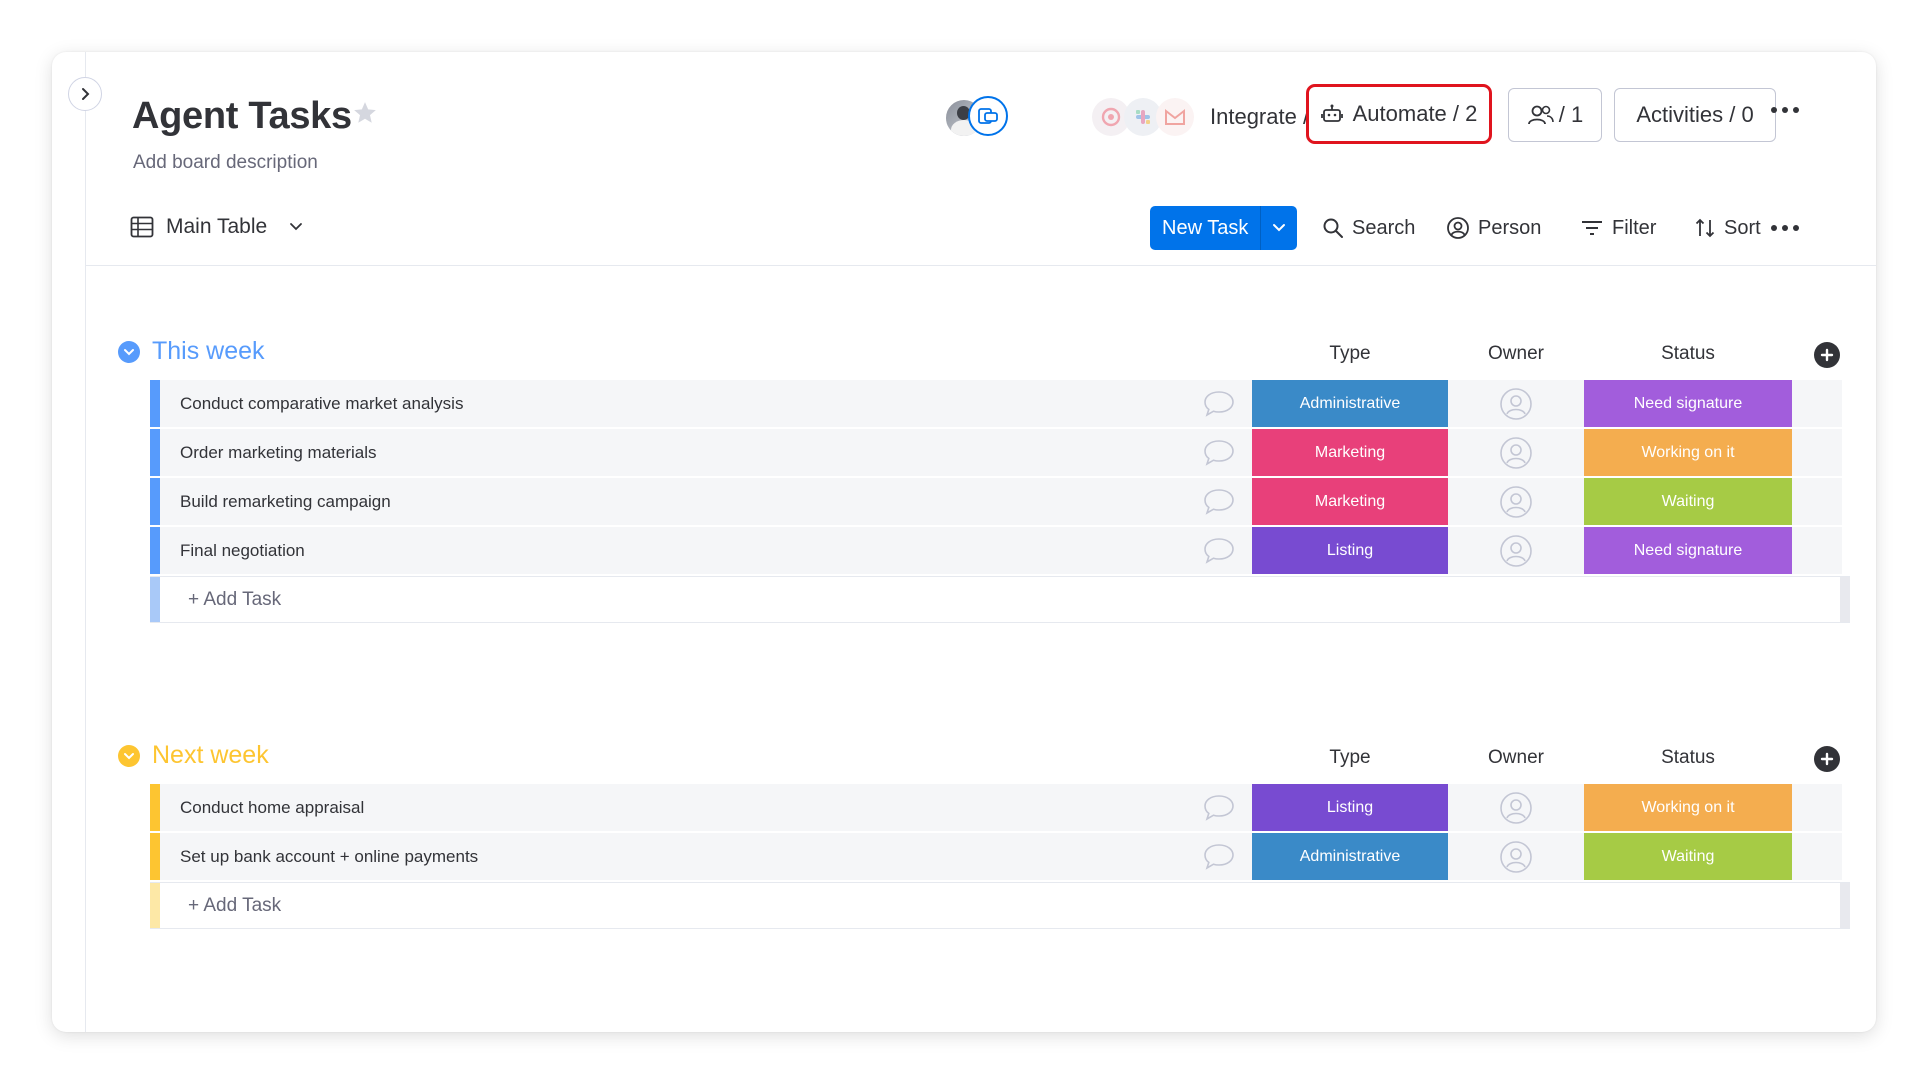 The width and height of the screenshot is (1920, 1080). What do you see at coordinates (85, 94) in the screenshot?
I see `expand-sidebar-button` at bounding box center [85, 94].